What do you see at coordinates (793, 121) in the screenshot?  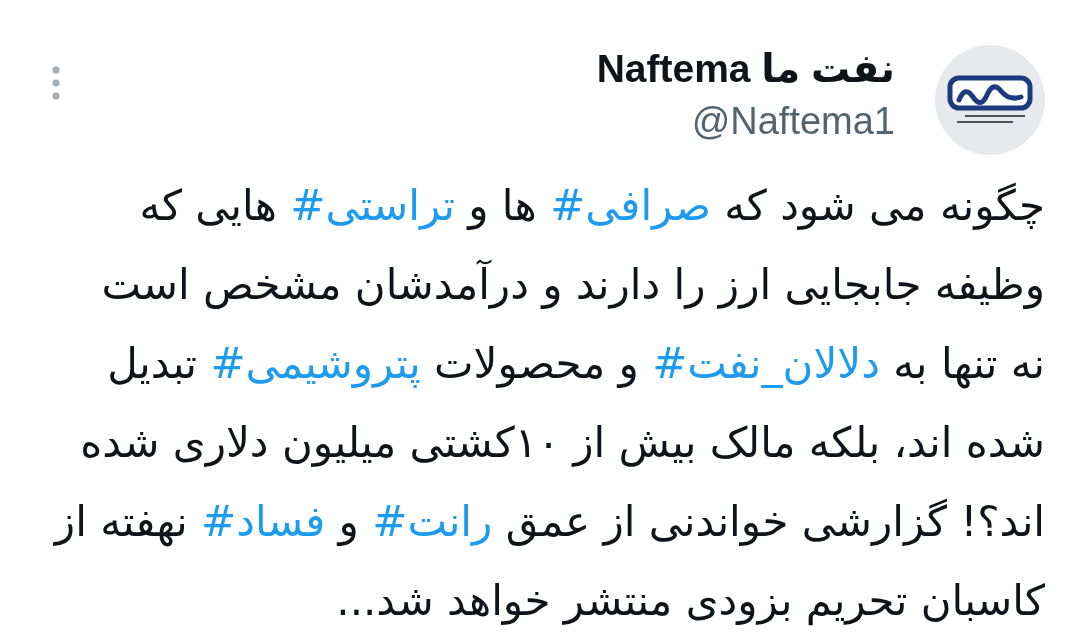 I see `user-handle: @Naftema1` at bounding box center [793, 121].